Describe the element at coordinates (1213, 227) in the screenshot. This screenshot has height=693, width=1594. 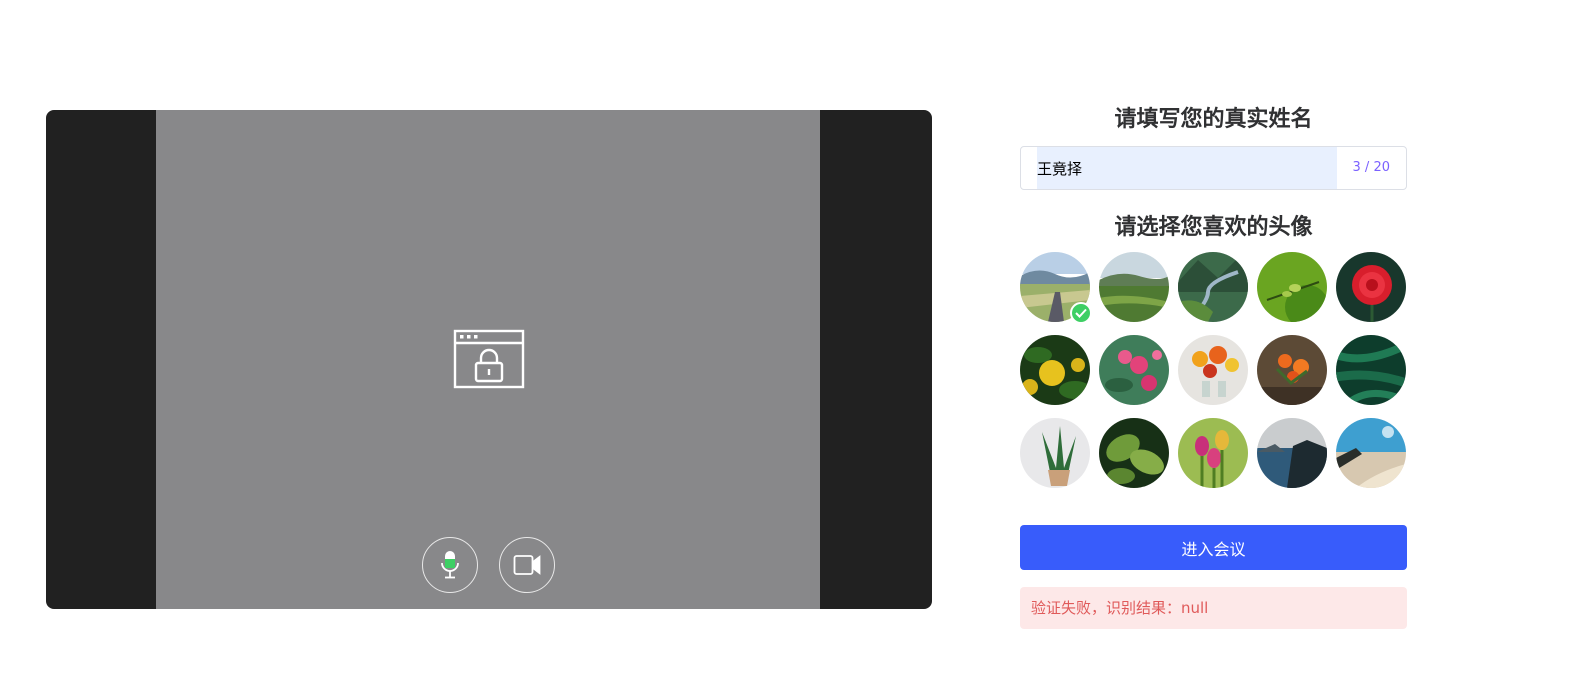
I see `avatar-title: 请选择您喜欢的头像` at that location.